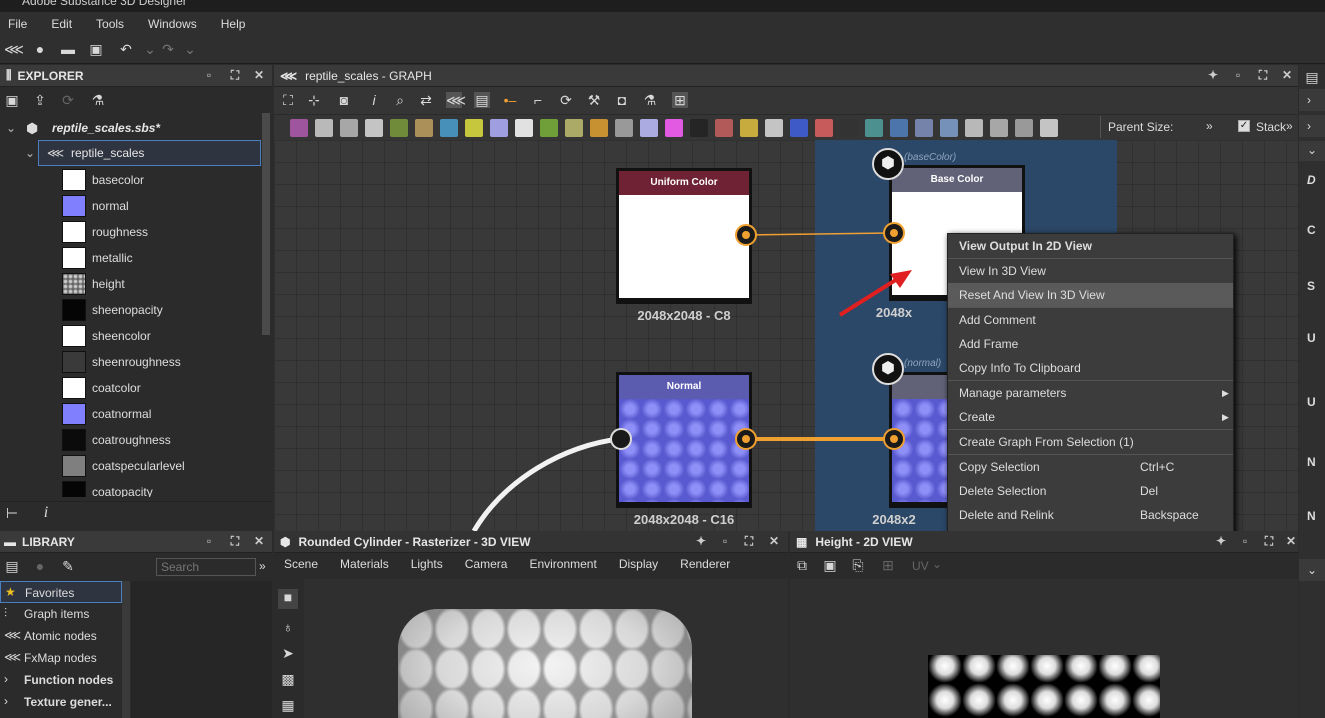 The height and width of the screenshot is (718, 1325). I want to click on context-menu-item: Delete Selection Del, so click(1090, 491).